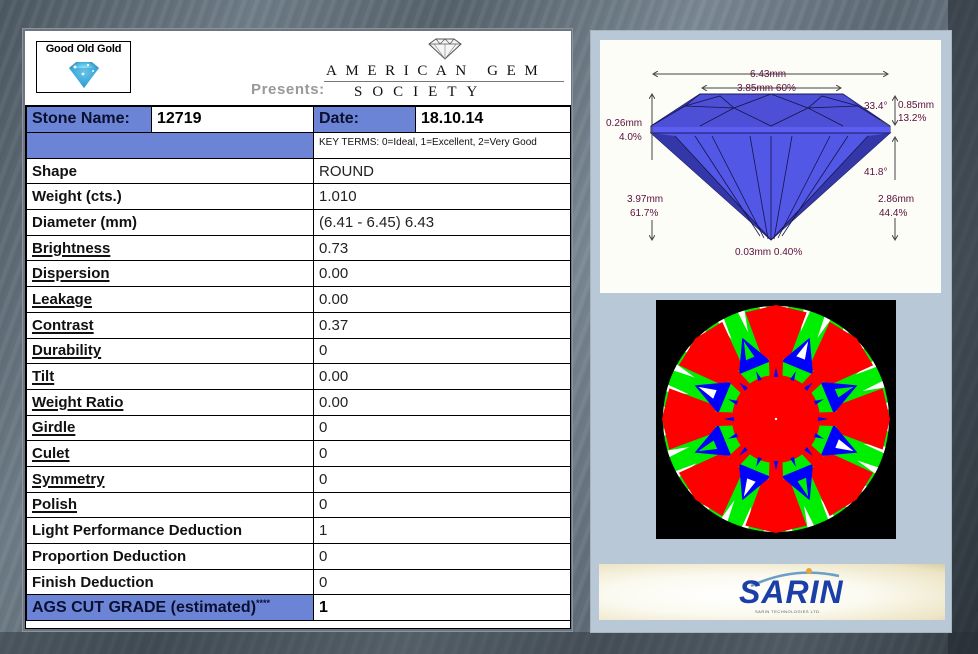  Describe the element at coordinates (442, 530) in the screenshot. I see `row-value: 1` at that location.